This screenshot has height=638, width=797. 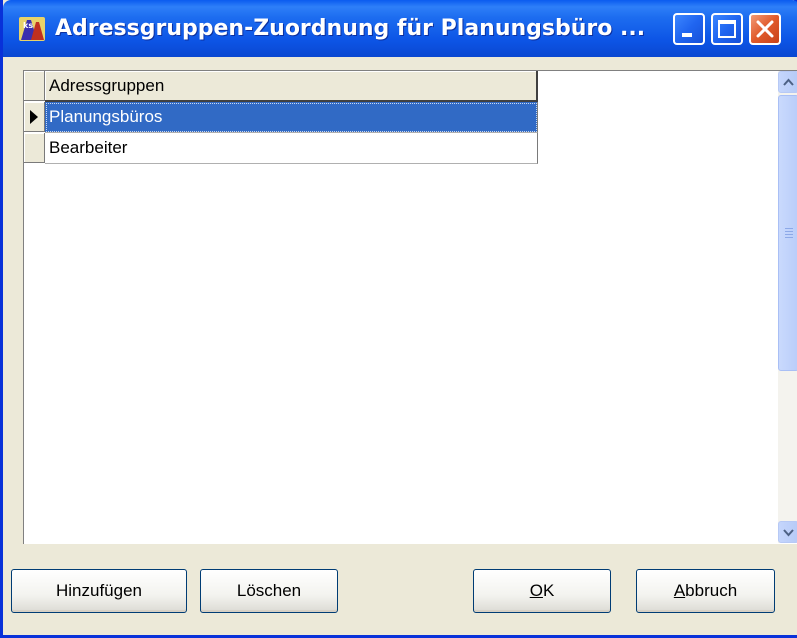 I want to click on delete-button: Löschen, so click(x=269, y=591).